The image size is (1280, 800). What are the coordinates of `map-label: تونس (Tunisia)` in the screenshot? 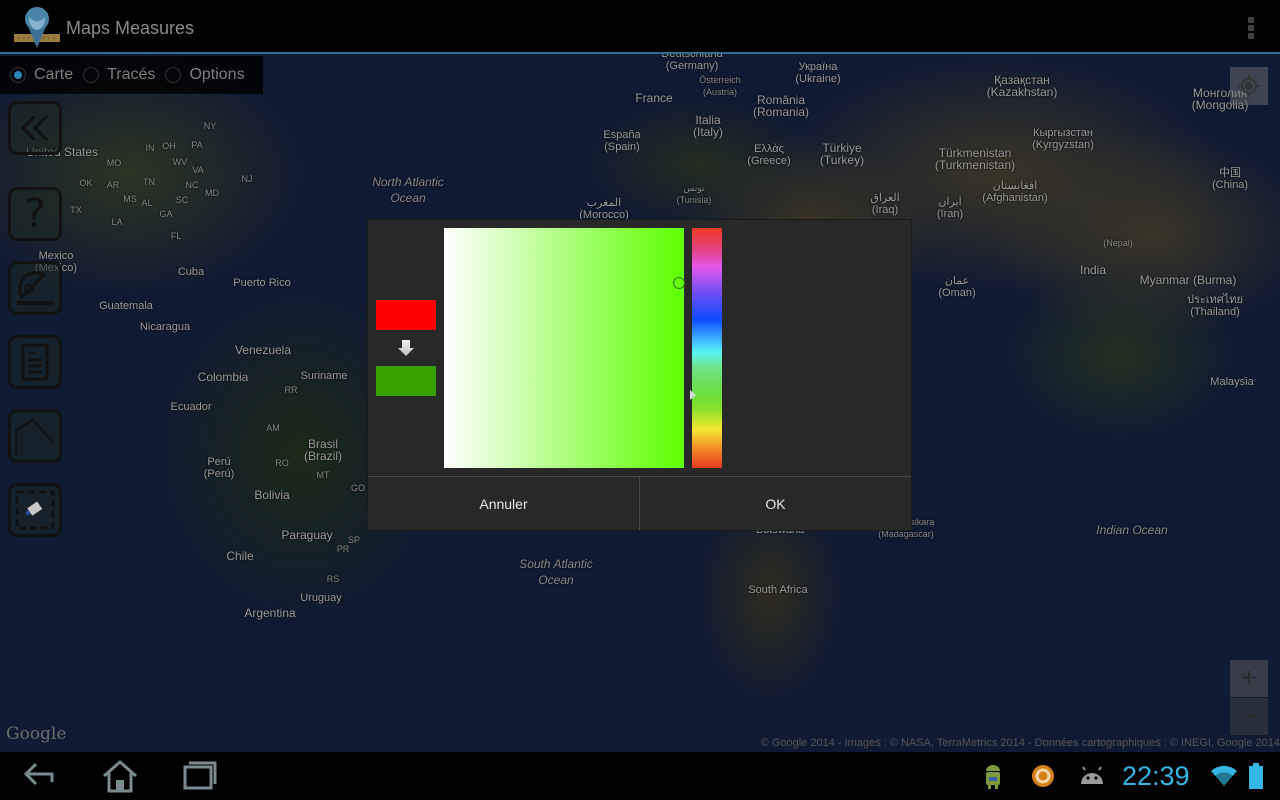 It's located at (694, 194).